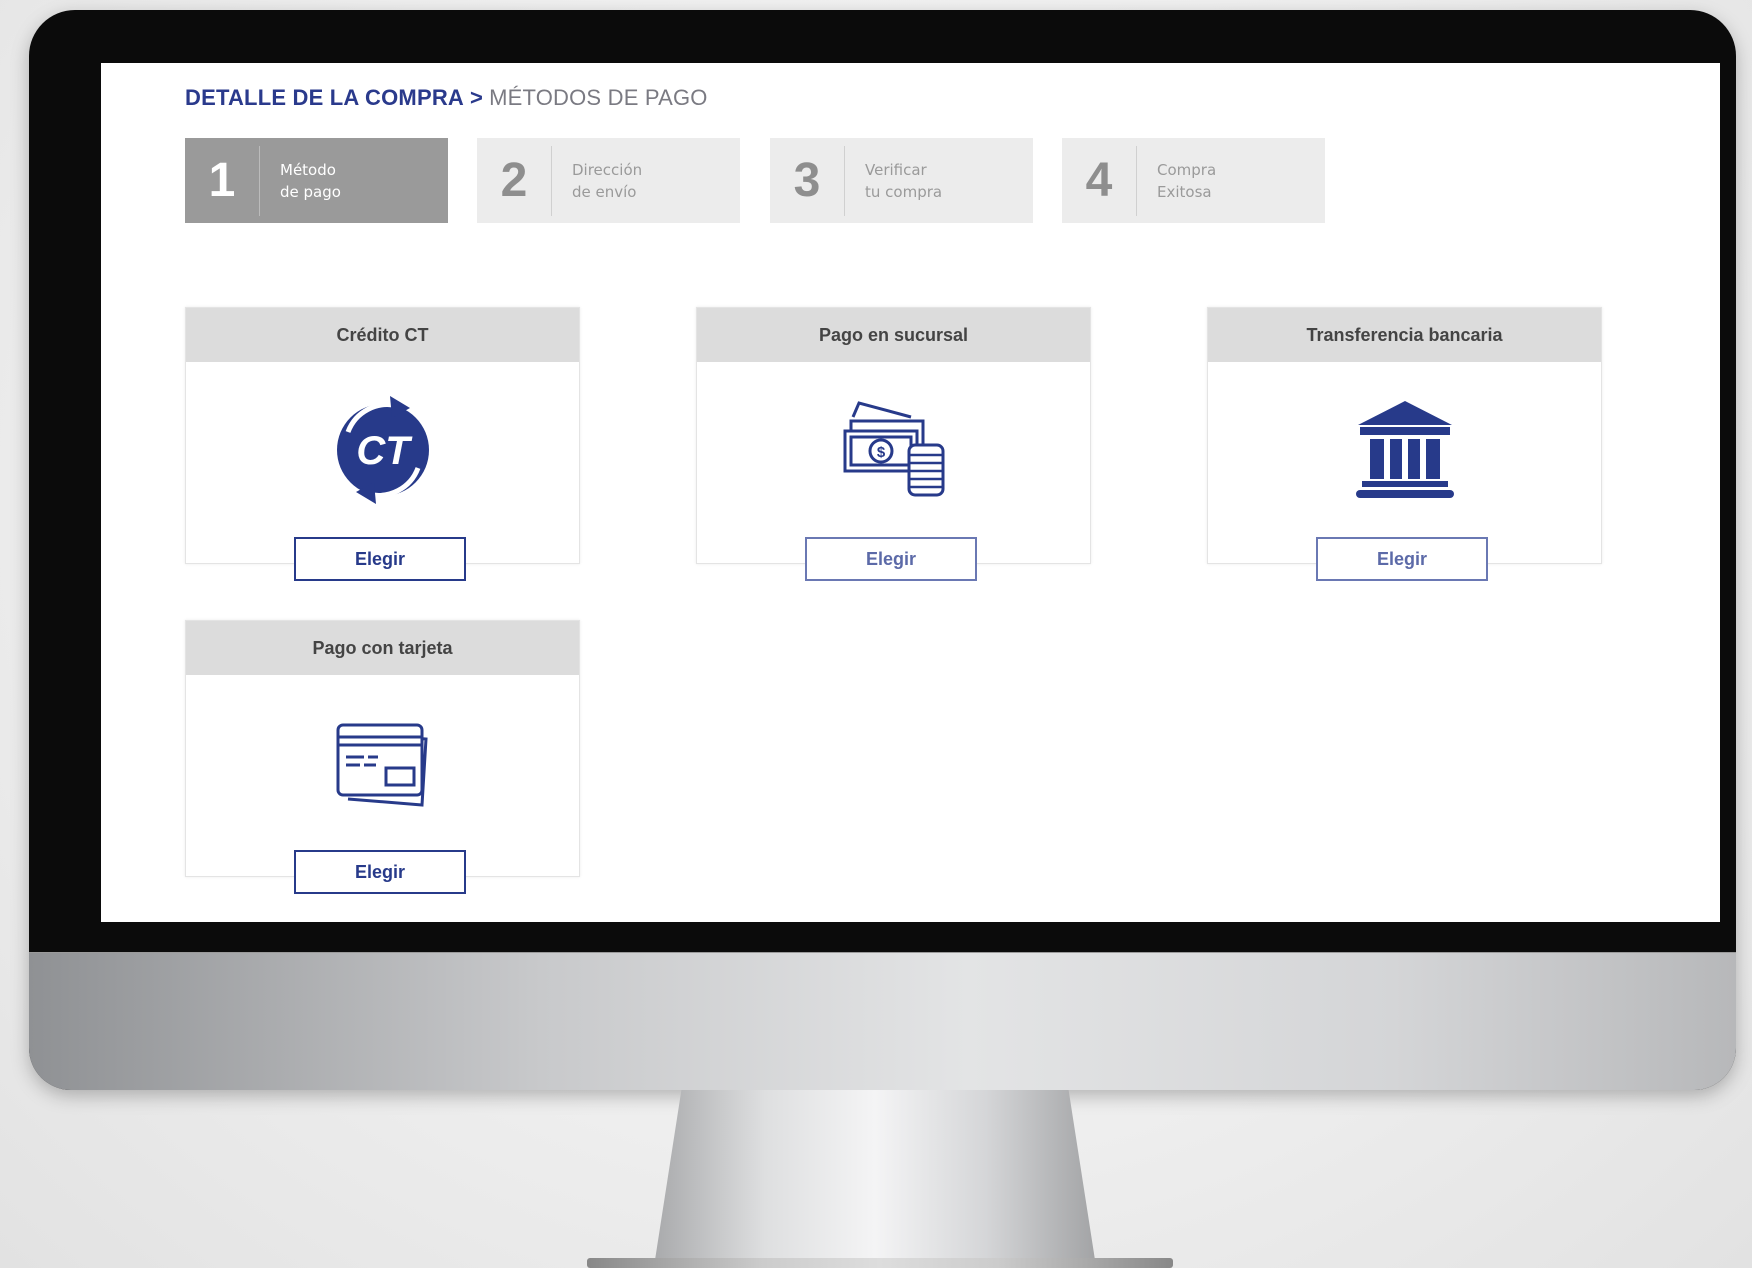  I want to click on ct-logo-icon: CT, so click(382, 449).